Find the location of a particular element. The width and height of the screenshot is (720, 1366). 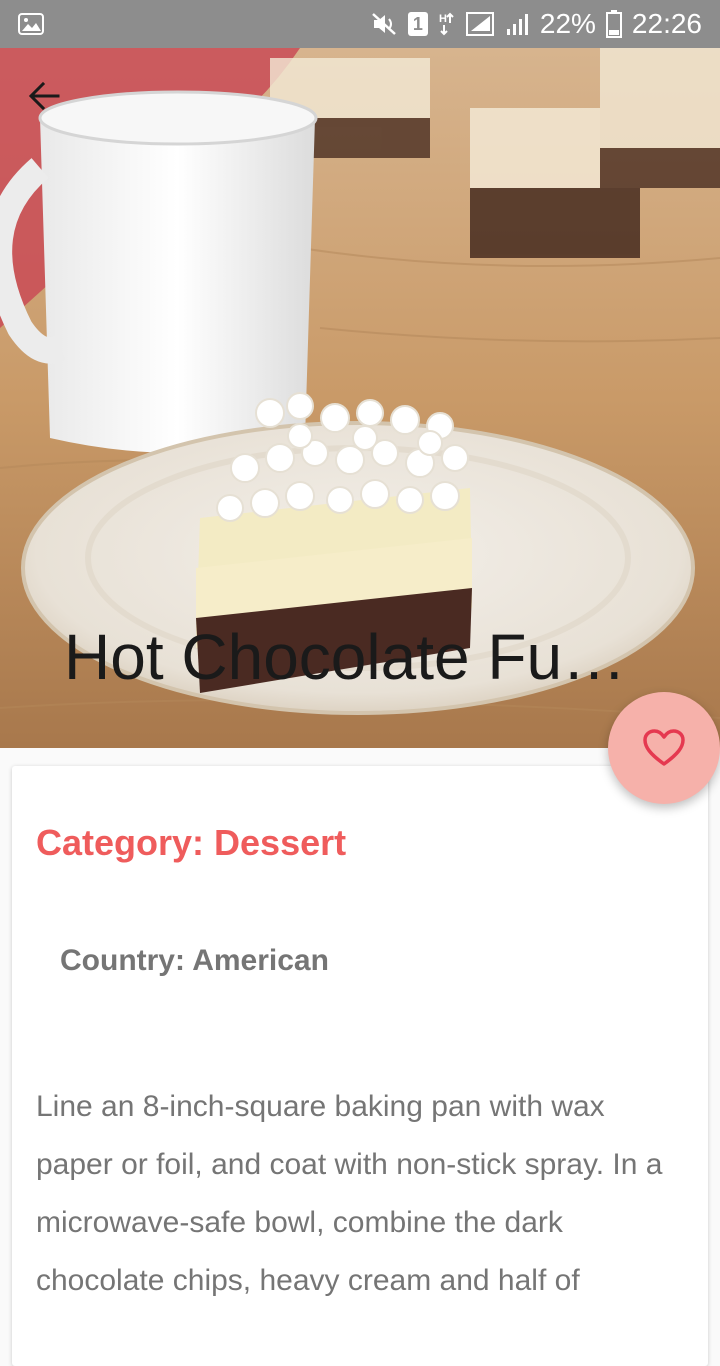

battery-percent: 22% is located at coordinates (567, 23).